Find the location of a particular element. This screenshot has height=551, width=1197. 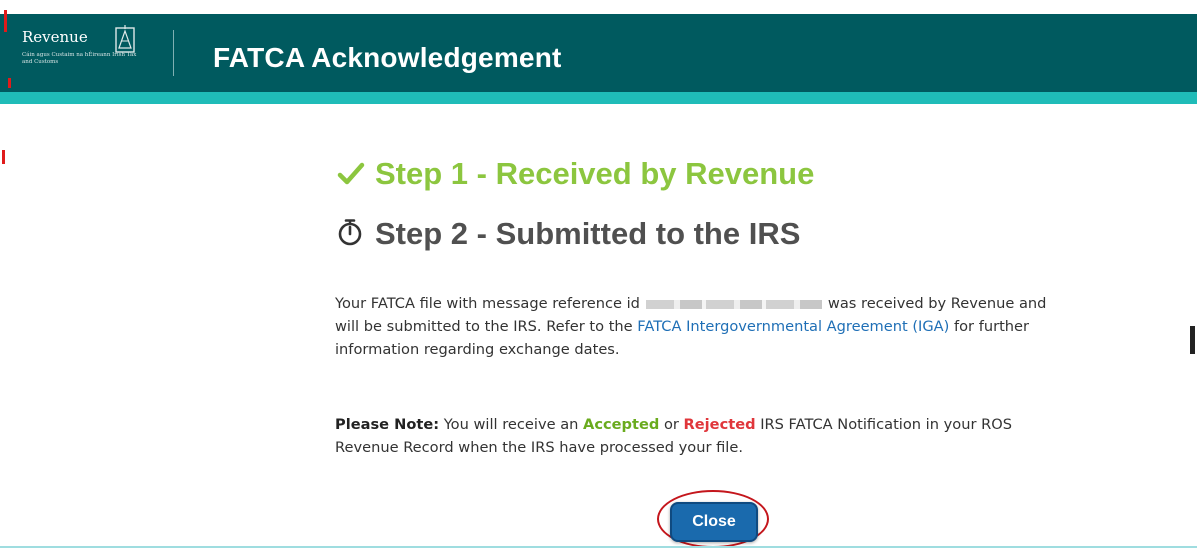

header-stripe is located at coordinates (598, 98).